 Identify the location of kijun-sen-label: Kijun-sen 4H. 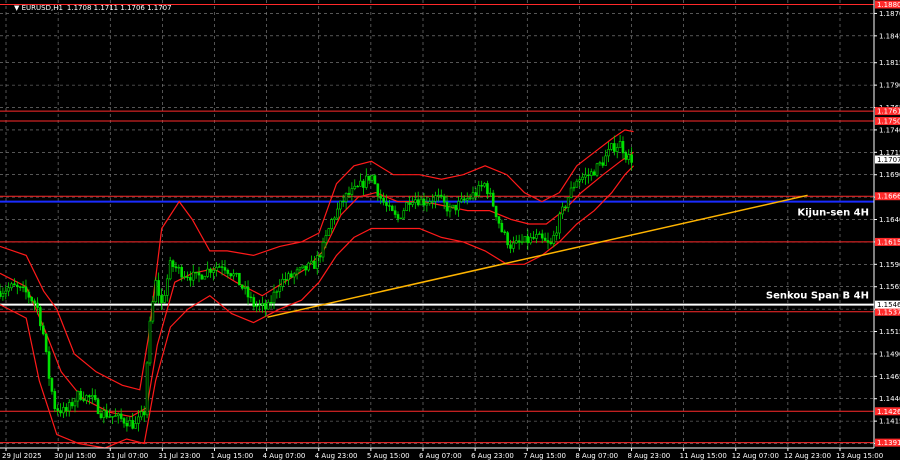
(833, 213).